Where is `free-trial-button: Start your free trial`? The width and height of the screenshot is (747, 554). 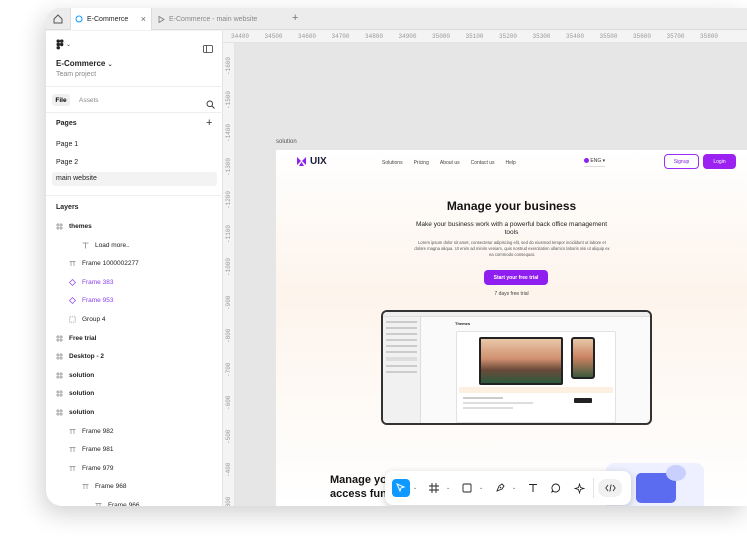 free-trial-button: Start your free trial is located at coordinates (516, 277).